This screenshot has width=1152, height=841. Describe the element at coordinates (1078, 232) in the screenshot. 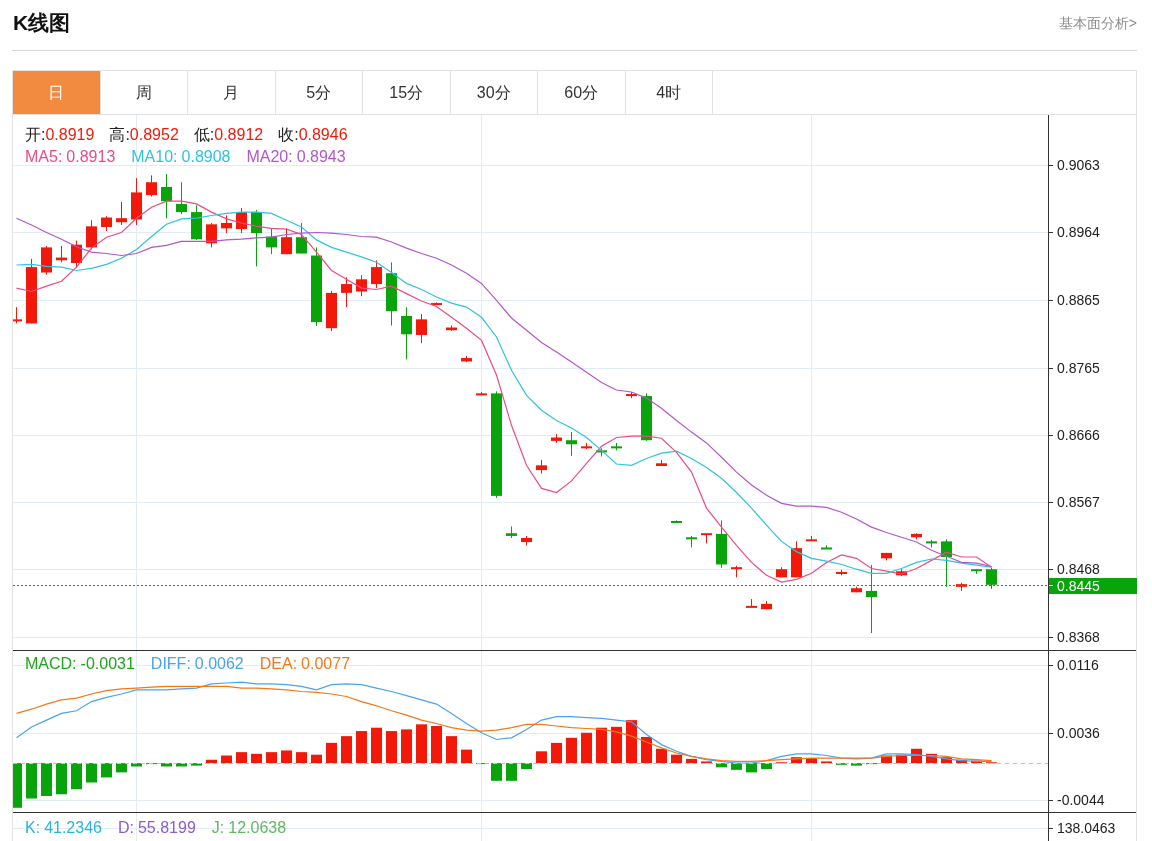

I see `axis-label: 0.8964` at that location.